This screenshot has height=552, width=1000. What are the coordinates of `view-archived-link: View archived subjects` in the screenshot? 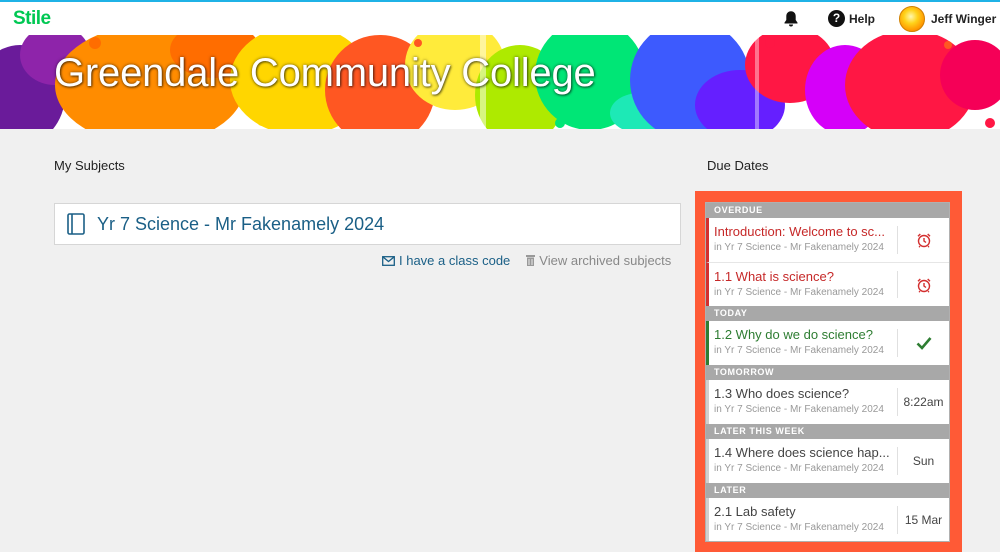 It's located at (598, 260).